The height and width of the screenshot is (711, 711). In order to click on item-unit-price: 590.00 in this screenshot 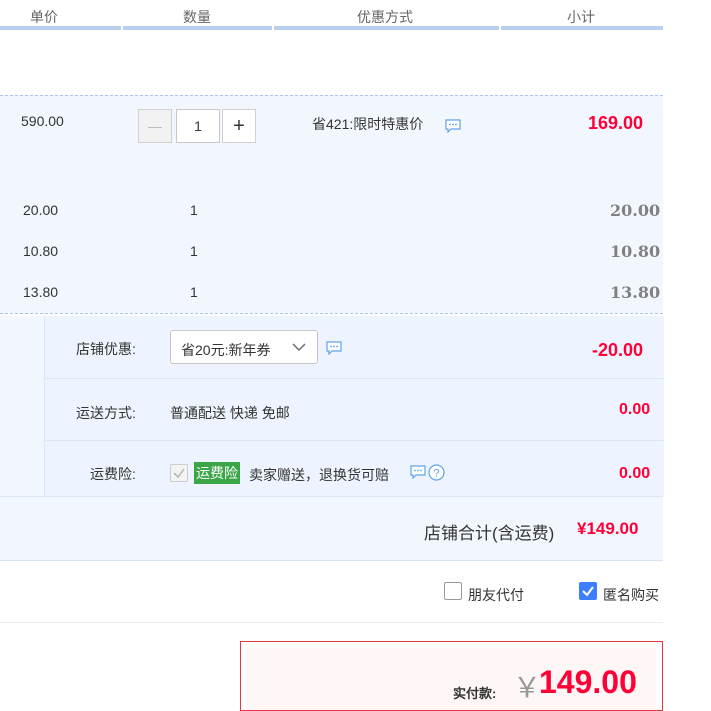, I will do `click(42, 121)`.